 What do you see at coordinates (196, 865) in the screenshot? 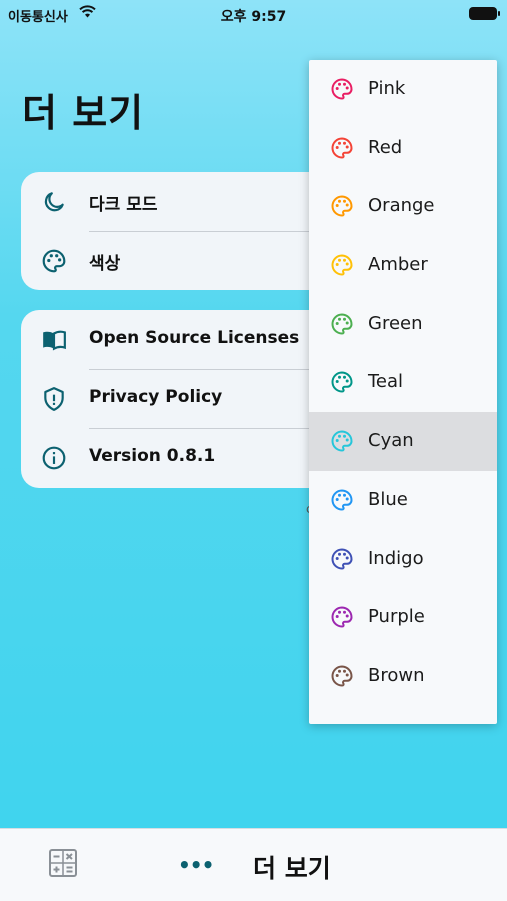
I see `more-dots-icon: •••` at bounding box center [196, 865].